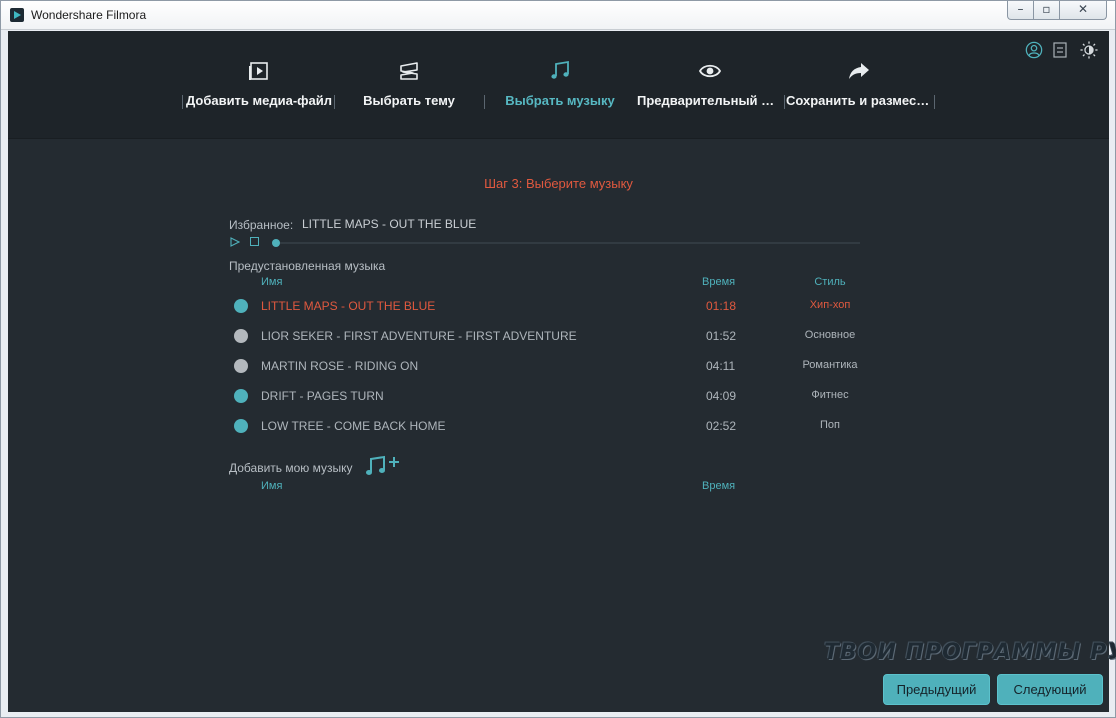 This screenshot has width=1116, height=718. Describe the element at coordinates (936, 689) in the screenshot. I see `previous-button: Предыдущий` at that location.